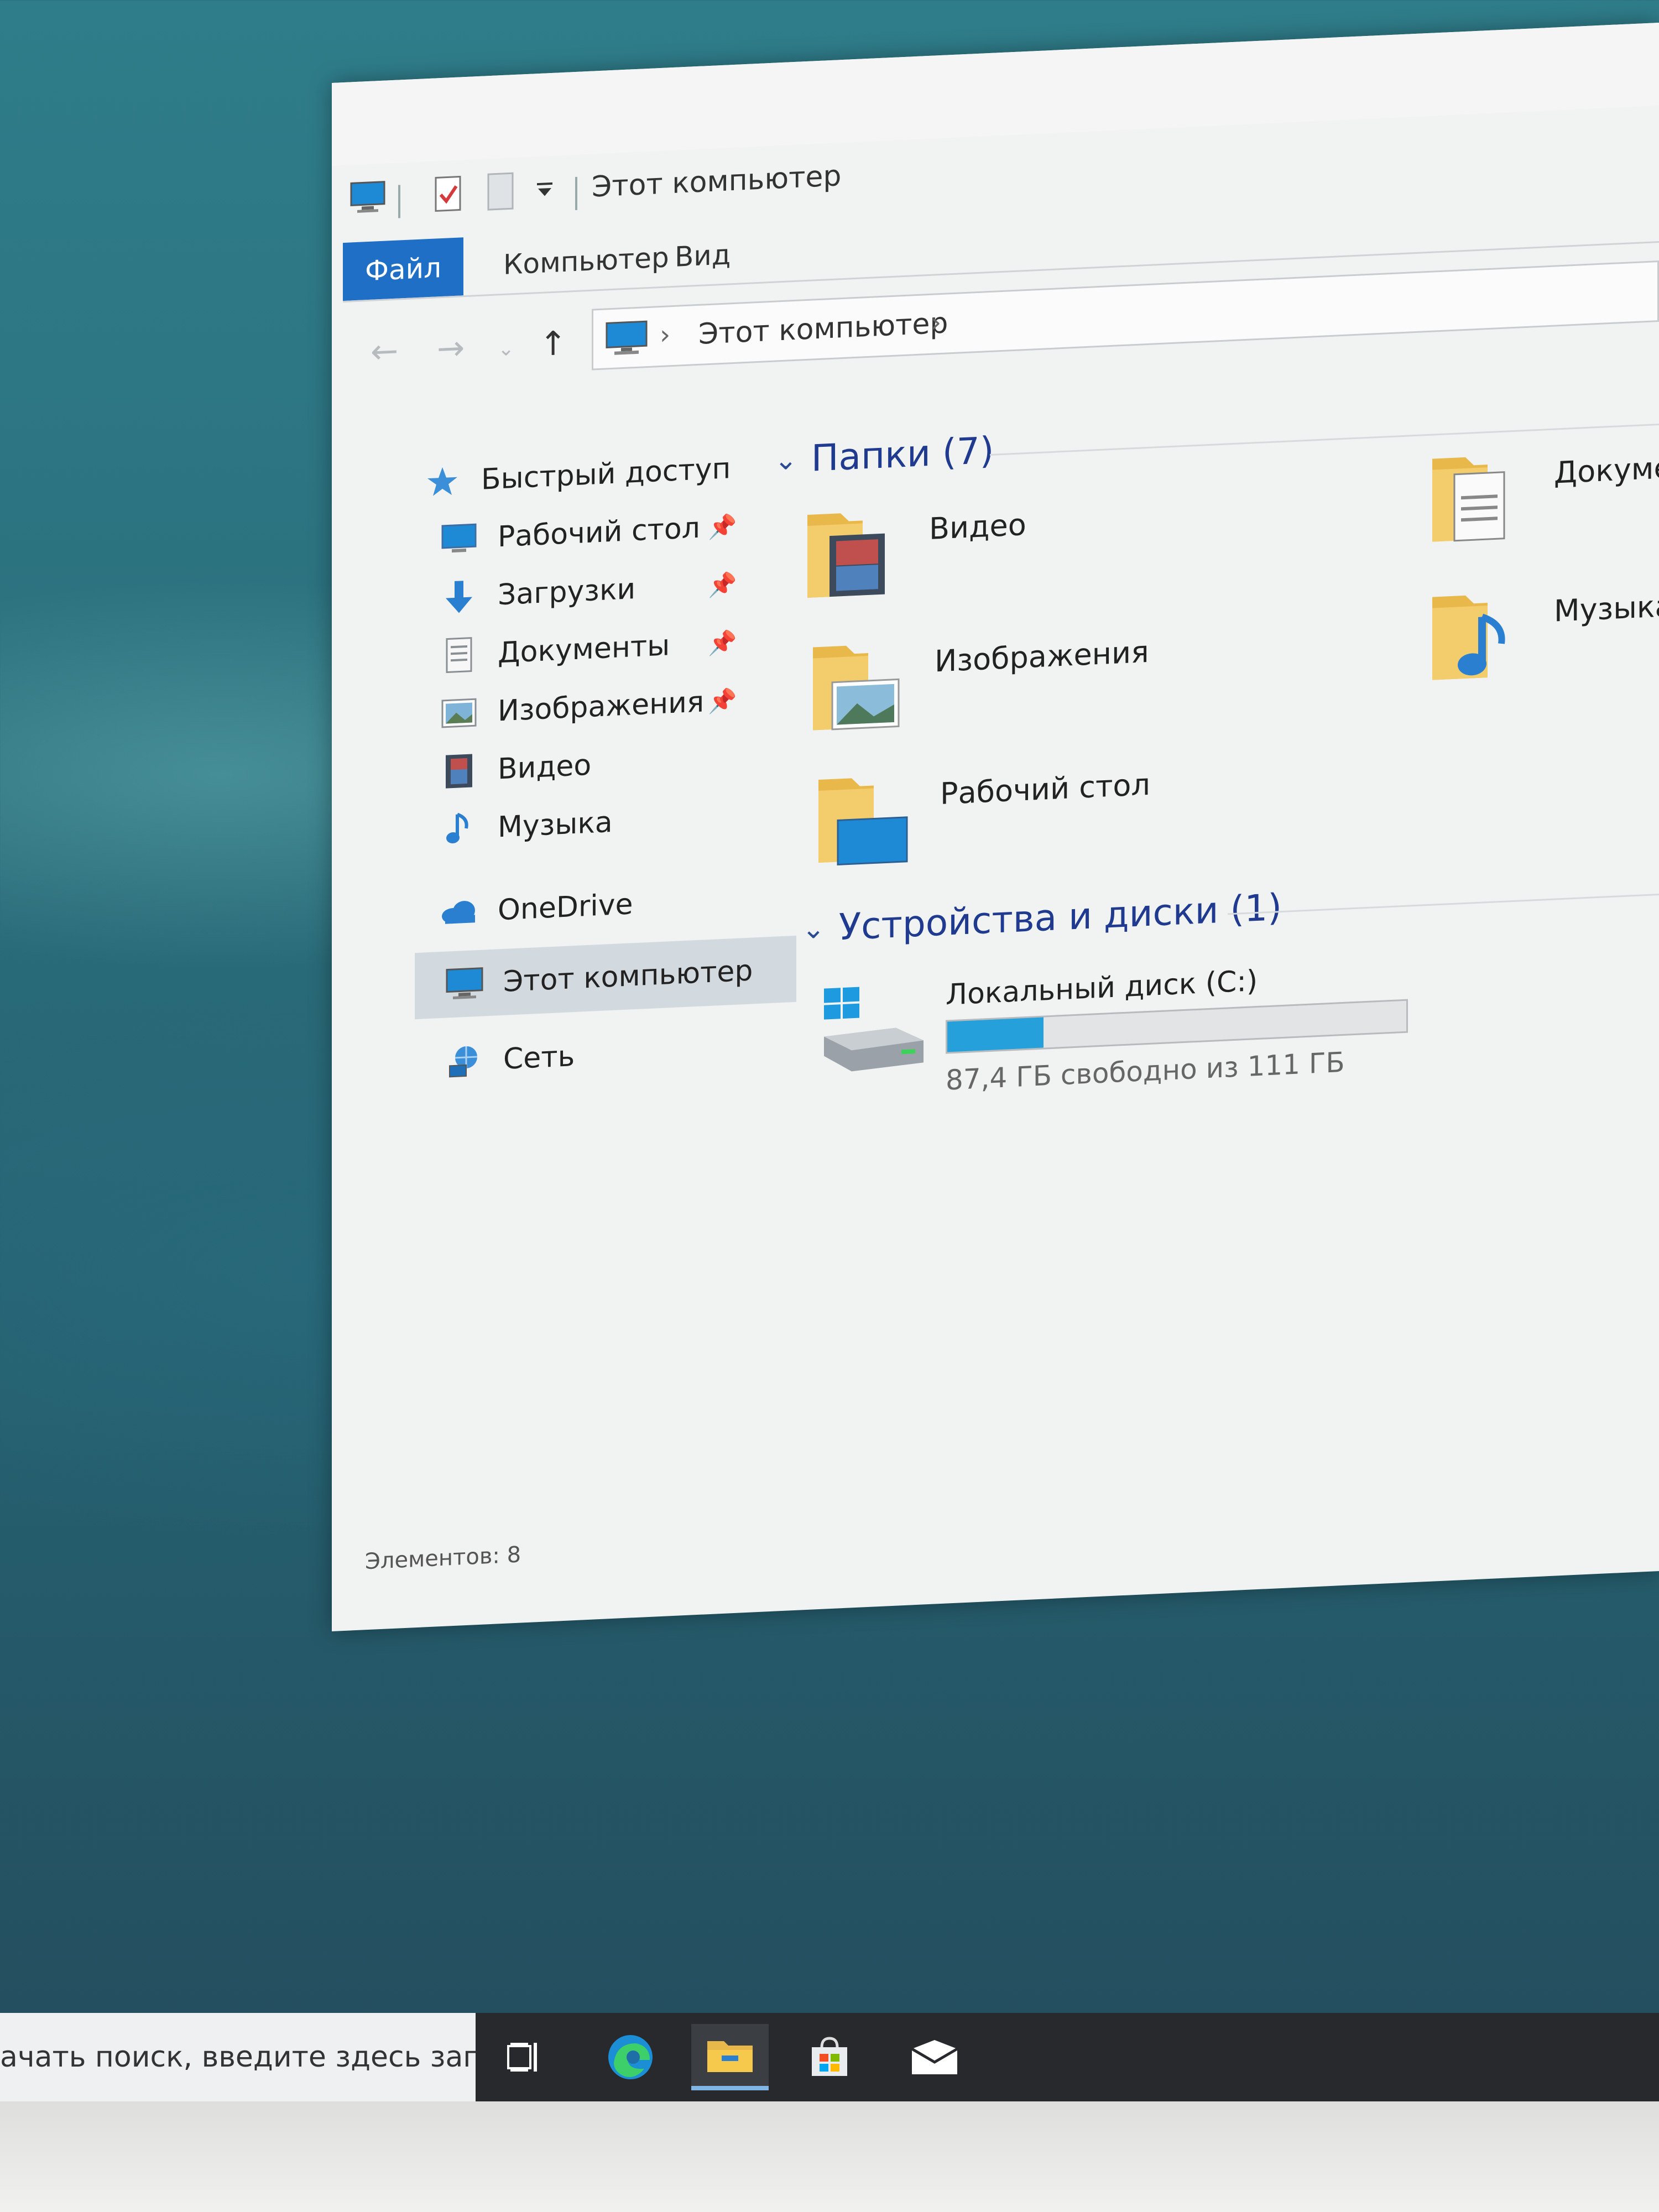 The image size is (1659, 2212). I want to click on star-icon, so click(443, 482).